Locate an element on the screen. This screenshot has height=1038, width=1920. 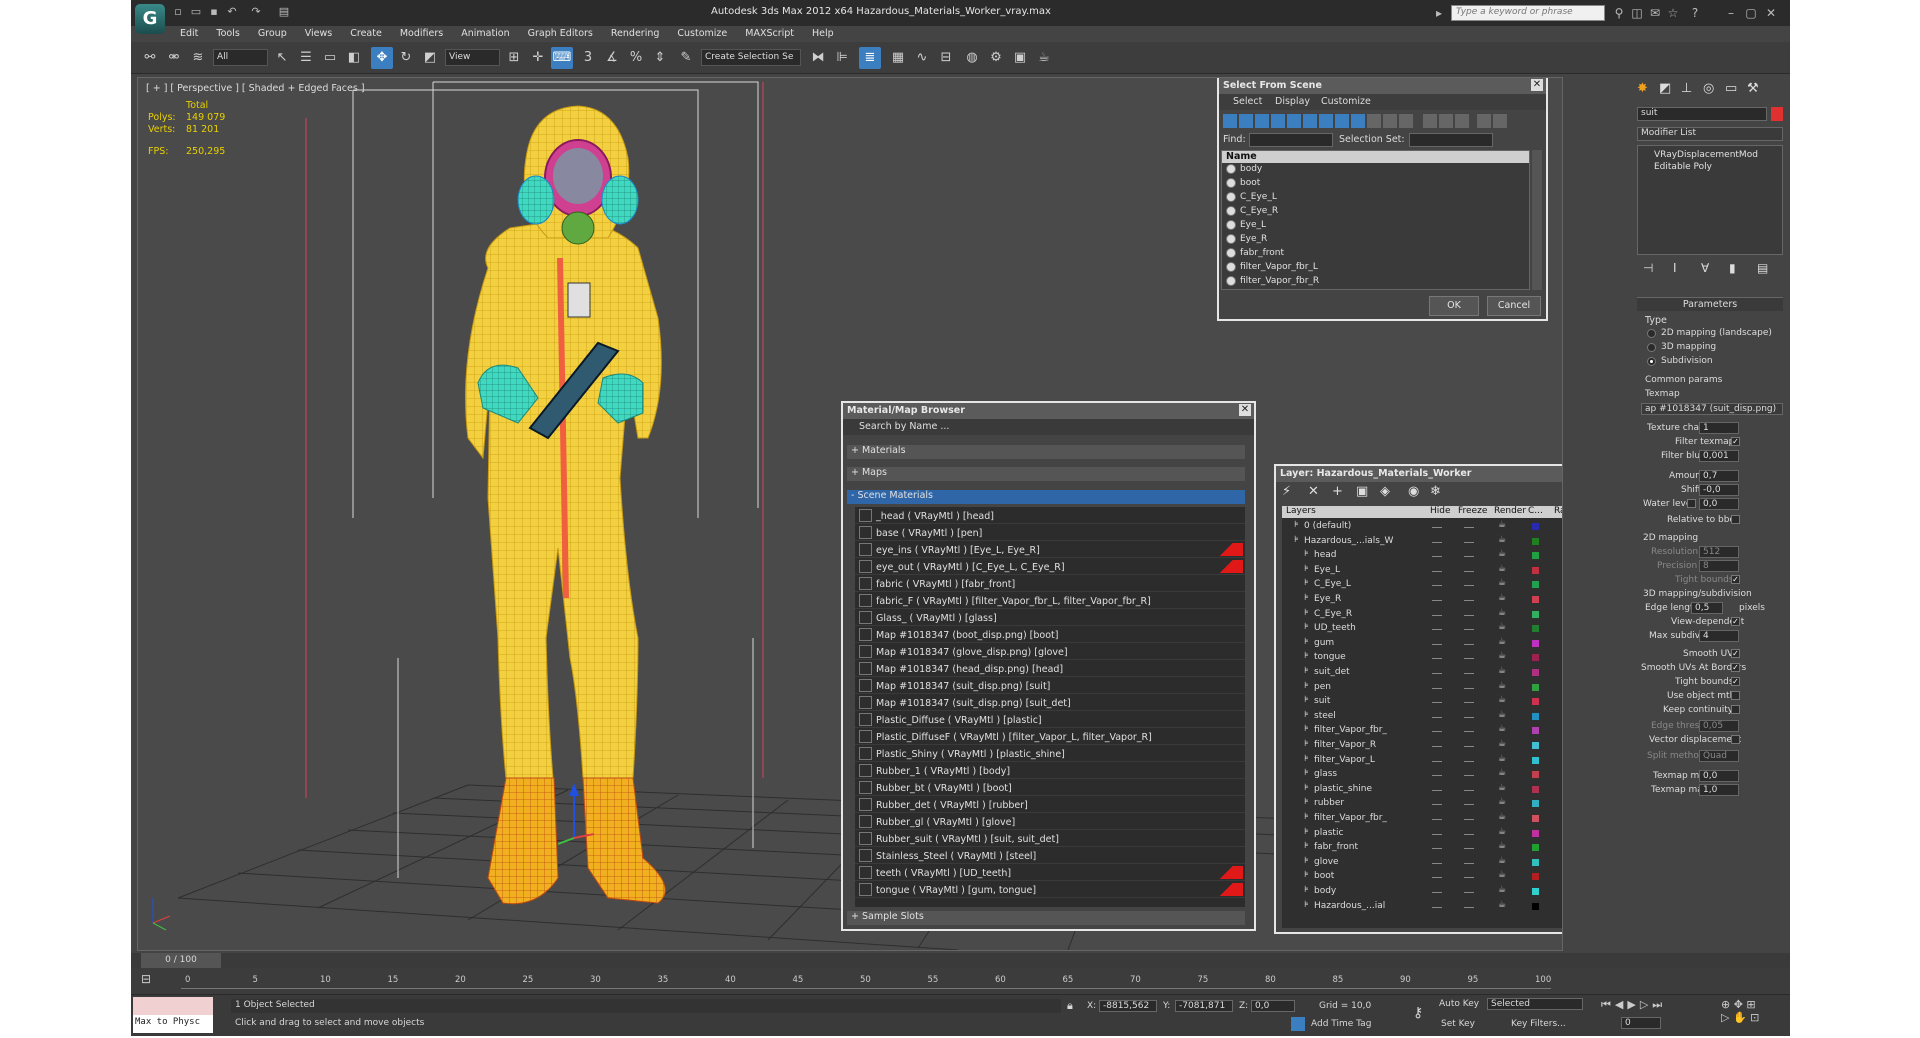
layer-row: filter_Vapor_L ⊧ ☕ is located at coordinates (1422, 761).